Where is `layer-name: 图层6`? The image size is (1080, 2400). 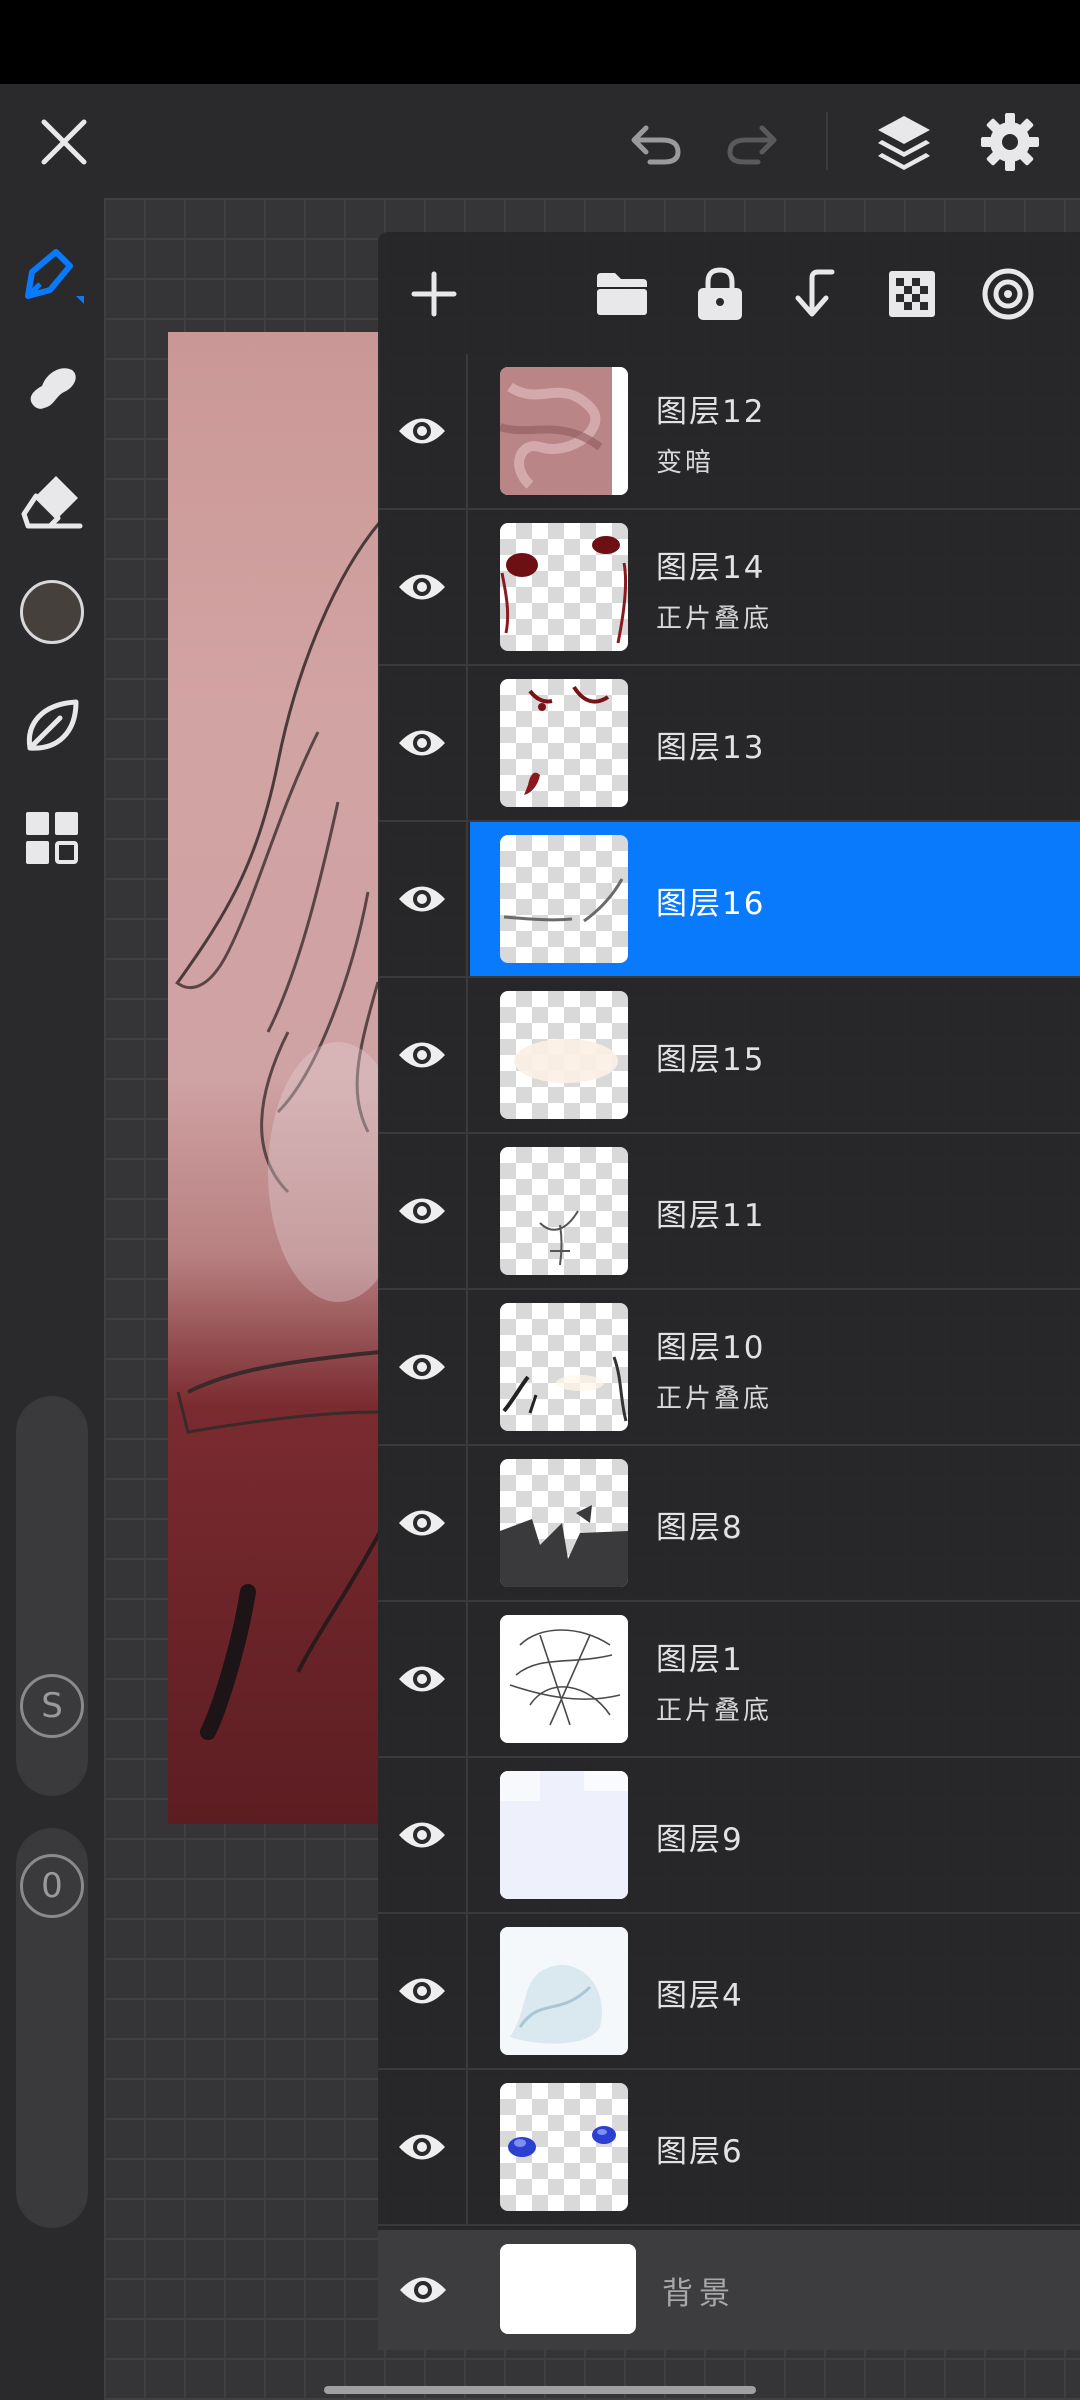
layer-name: 图层6 is located at coordinates (700, 2152).